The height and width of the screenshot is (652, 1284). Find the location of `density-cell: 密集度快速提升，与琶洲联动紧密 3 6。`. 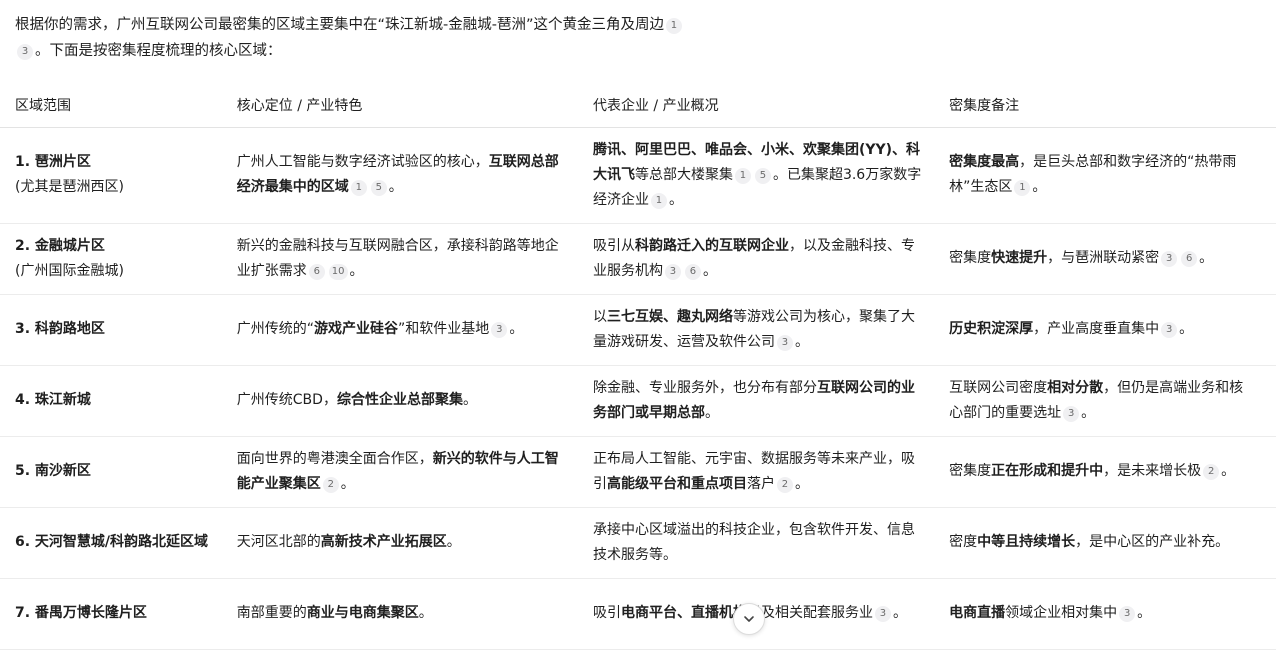

density-cell: 密集度快速提升，与琶洲联动紧密 3 6。 is located at coordinates (1112, 259).